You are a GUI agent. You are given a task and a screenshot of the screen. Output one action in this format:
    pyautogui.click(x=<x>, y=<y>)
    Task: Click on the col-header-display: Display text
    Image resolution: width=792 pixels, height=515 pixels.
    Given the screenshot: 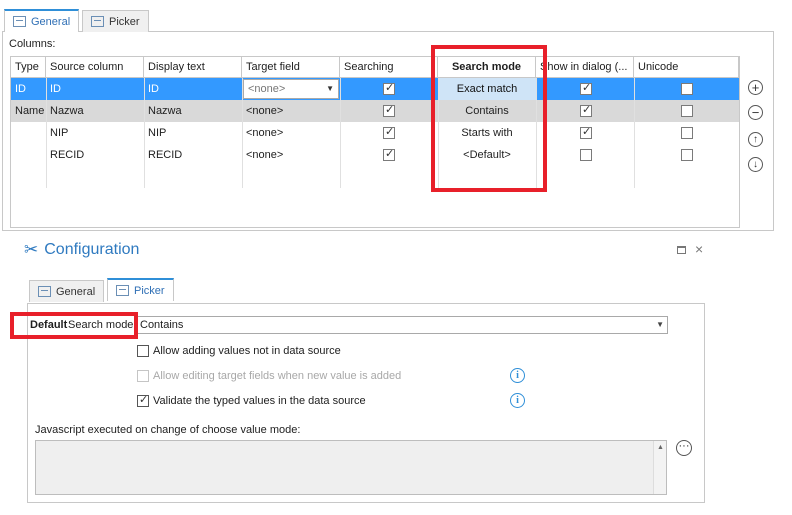 What is the action you would take?
    pyautogui.click(x=193, y=67)
    